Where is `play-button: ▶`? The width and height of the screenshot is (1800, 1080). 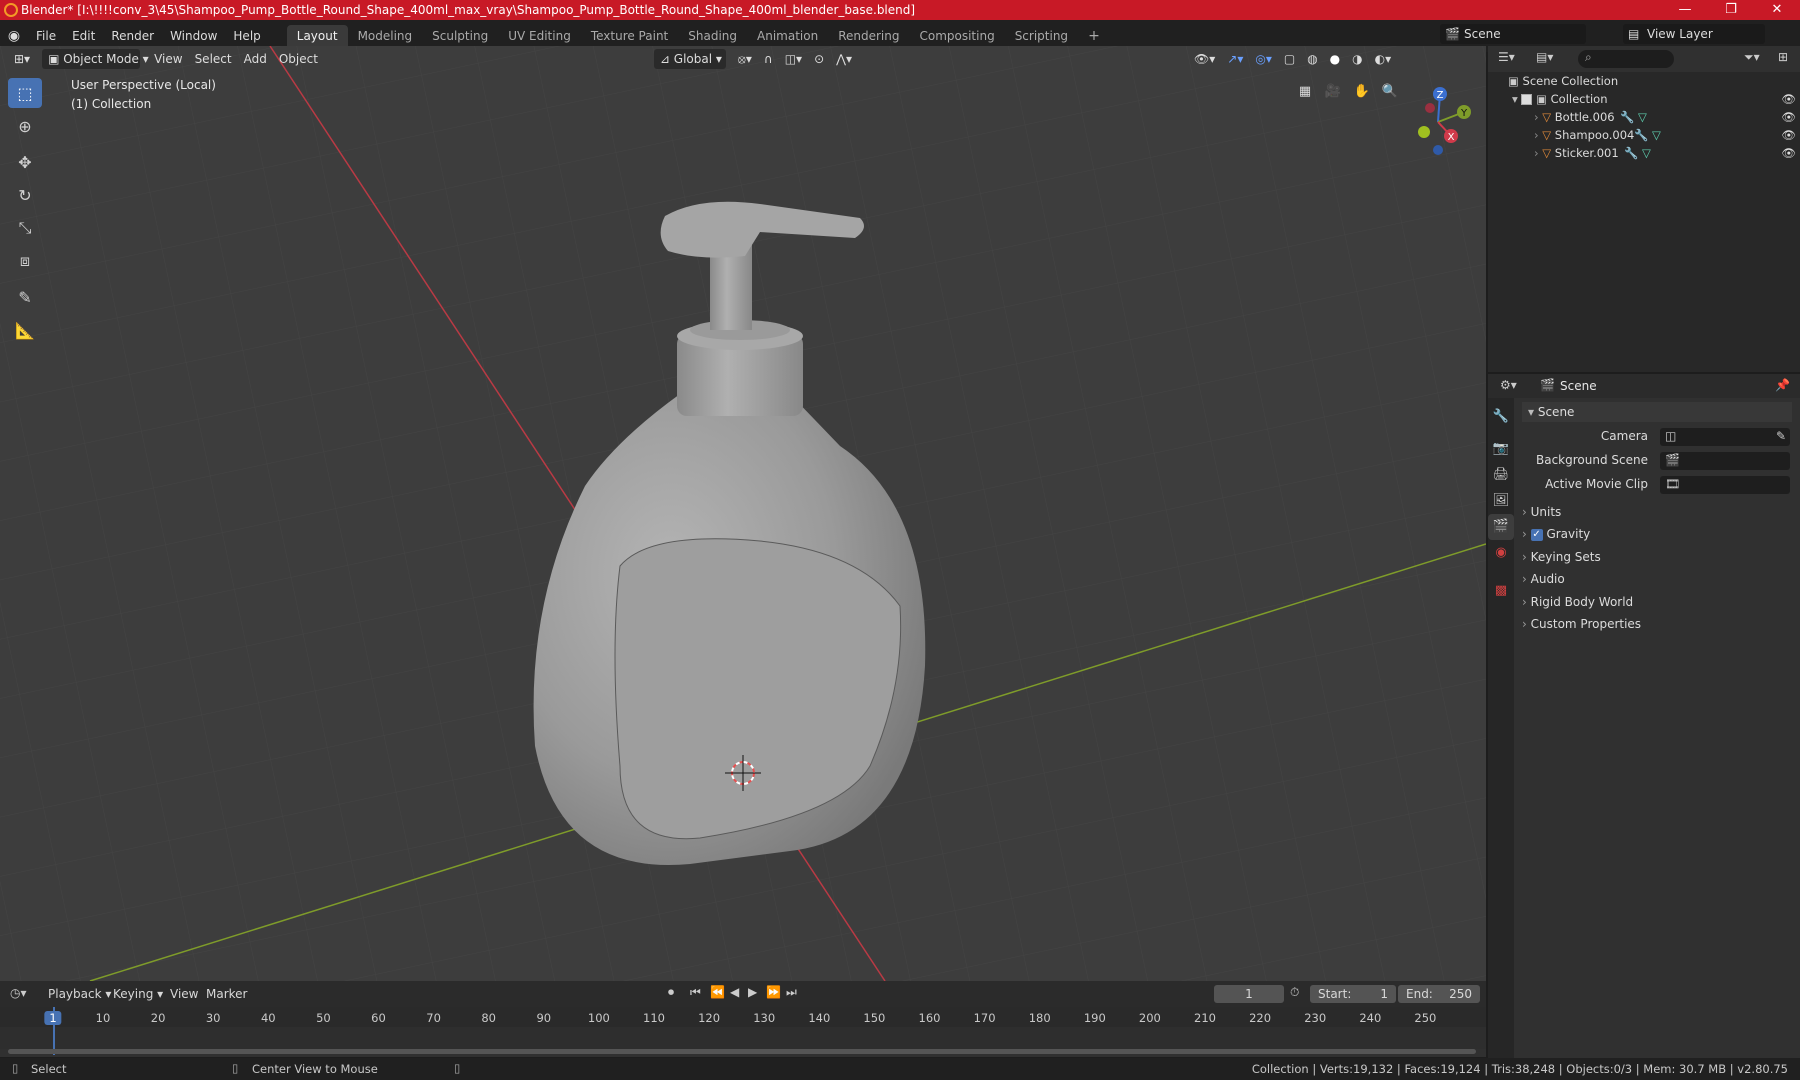
play-button: ▶ is located at coordinates (752, 992).